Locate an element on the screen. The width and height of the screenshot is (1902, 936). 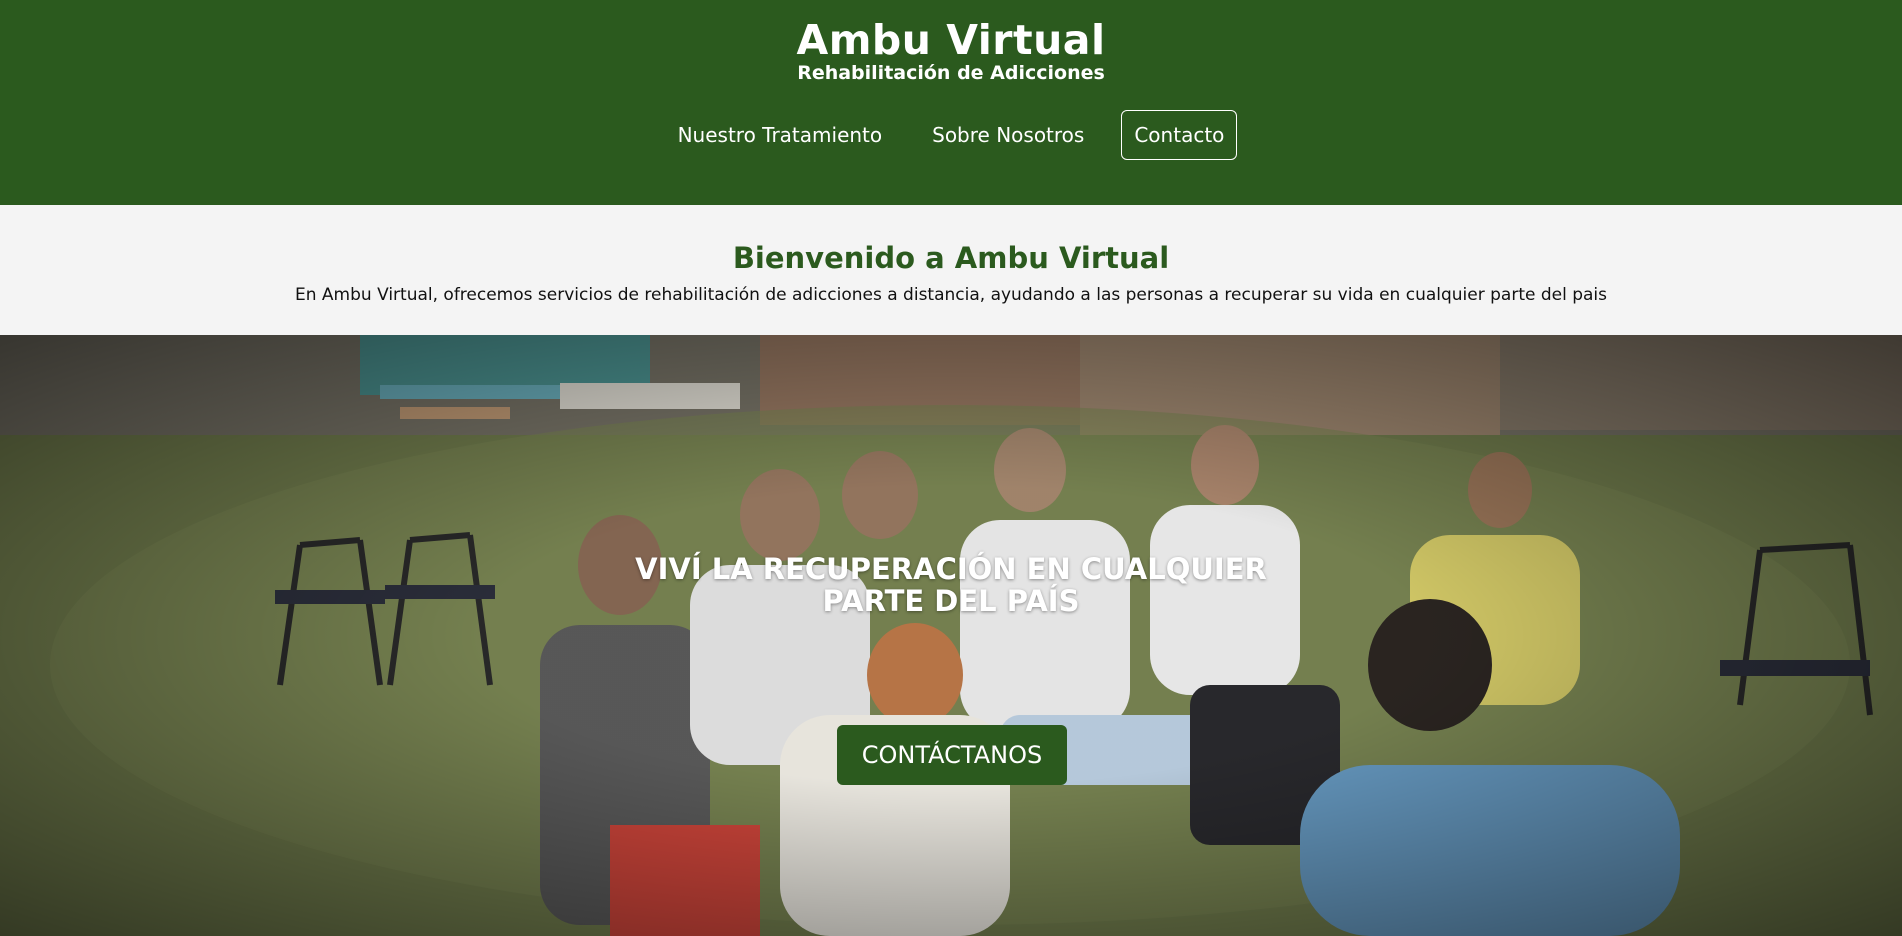
nav-link-contacto: Contacto is located at coordinates (1179, 135).